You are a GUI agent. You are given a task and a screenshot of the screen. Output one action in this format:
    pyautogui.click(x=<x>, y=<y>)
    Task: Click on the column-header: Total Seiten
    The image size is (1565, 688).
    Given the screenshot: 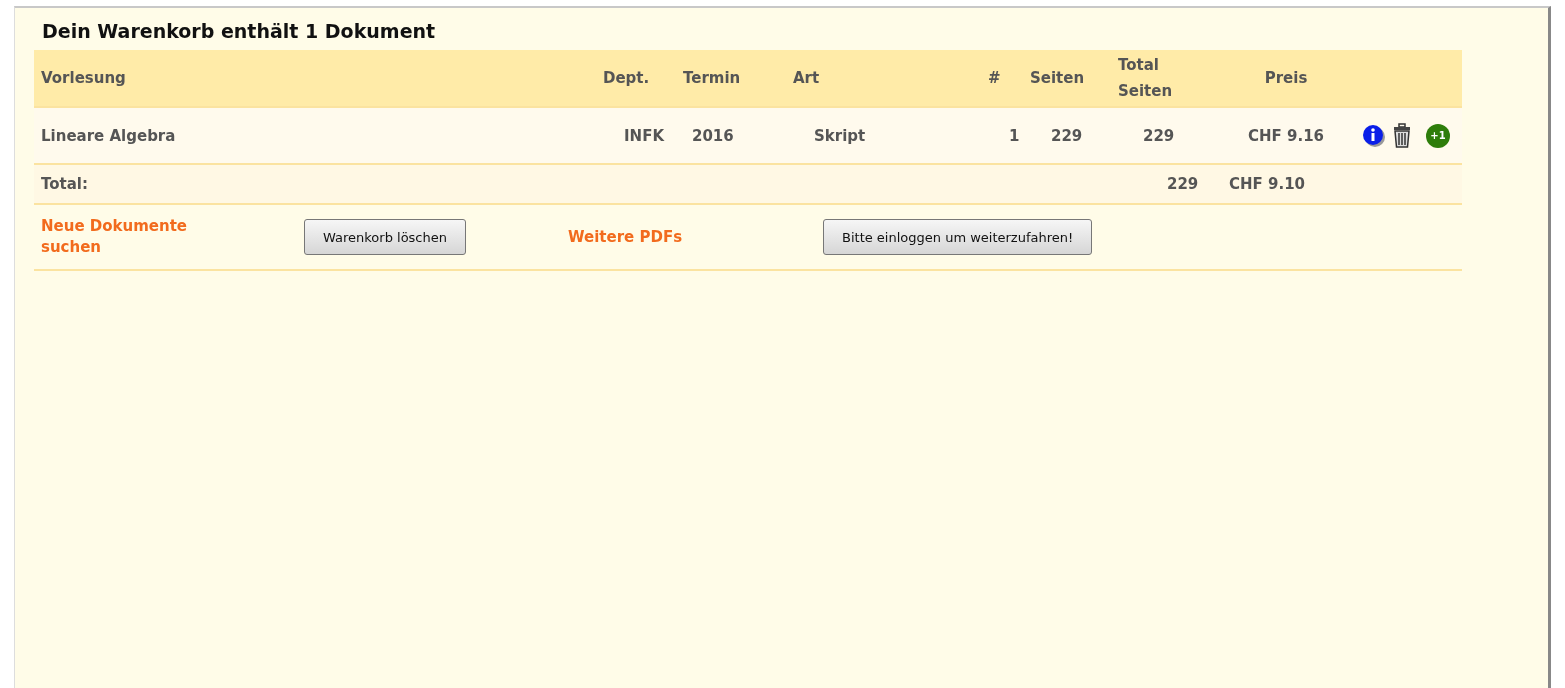 What is the action you would take?
    pyautogui.click(x=1145, y=78)
    